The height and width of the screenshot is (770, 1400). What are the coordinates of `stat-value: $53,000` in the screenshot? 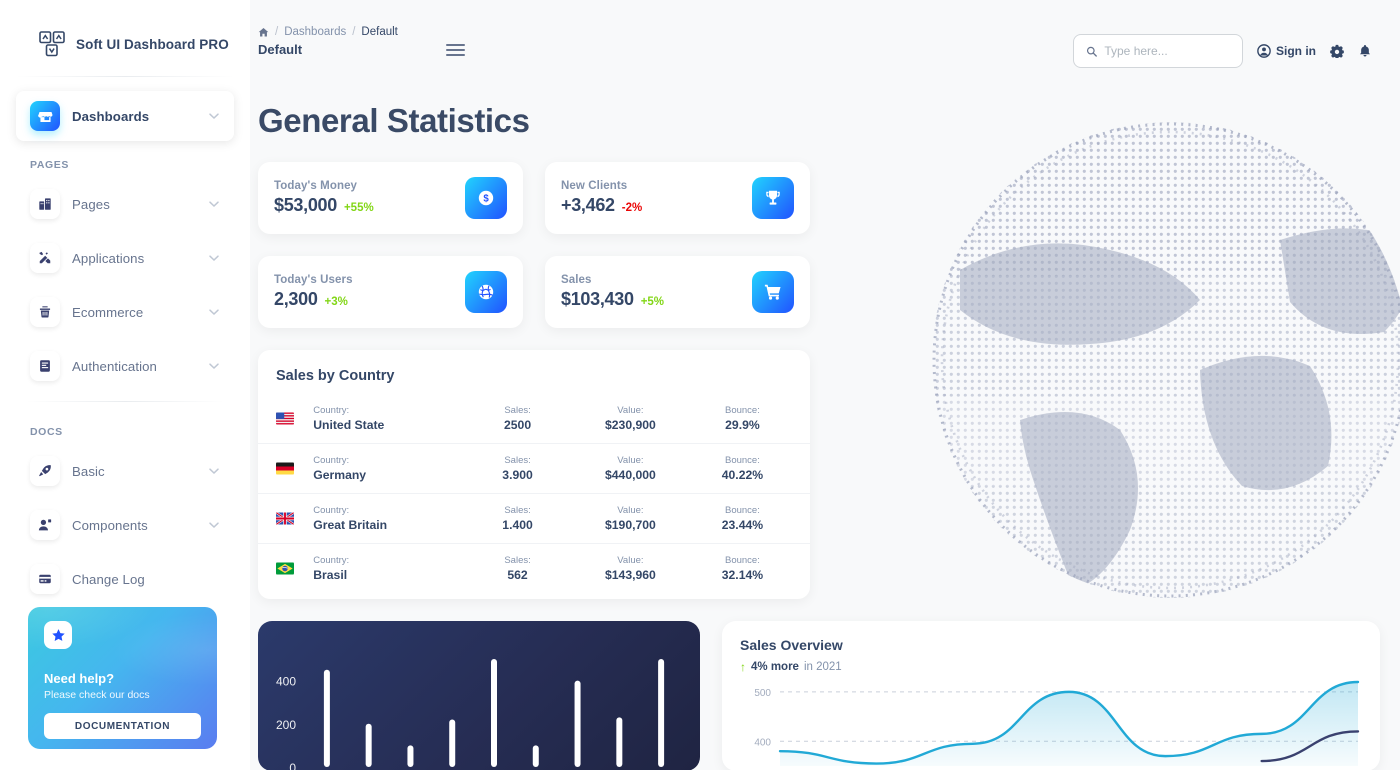 It's located at (305, 205).